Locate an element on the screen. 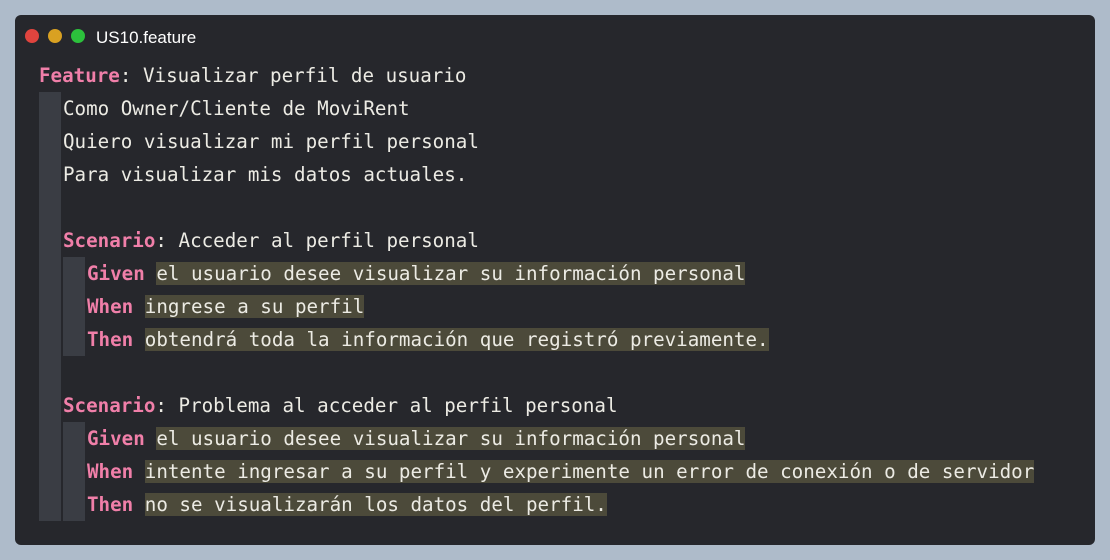 The image size is (1110, 560). step-text: no se visualizarán los datos del perfil. is located at coordinates (375, 504).